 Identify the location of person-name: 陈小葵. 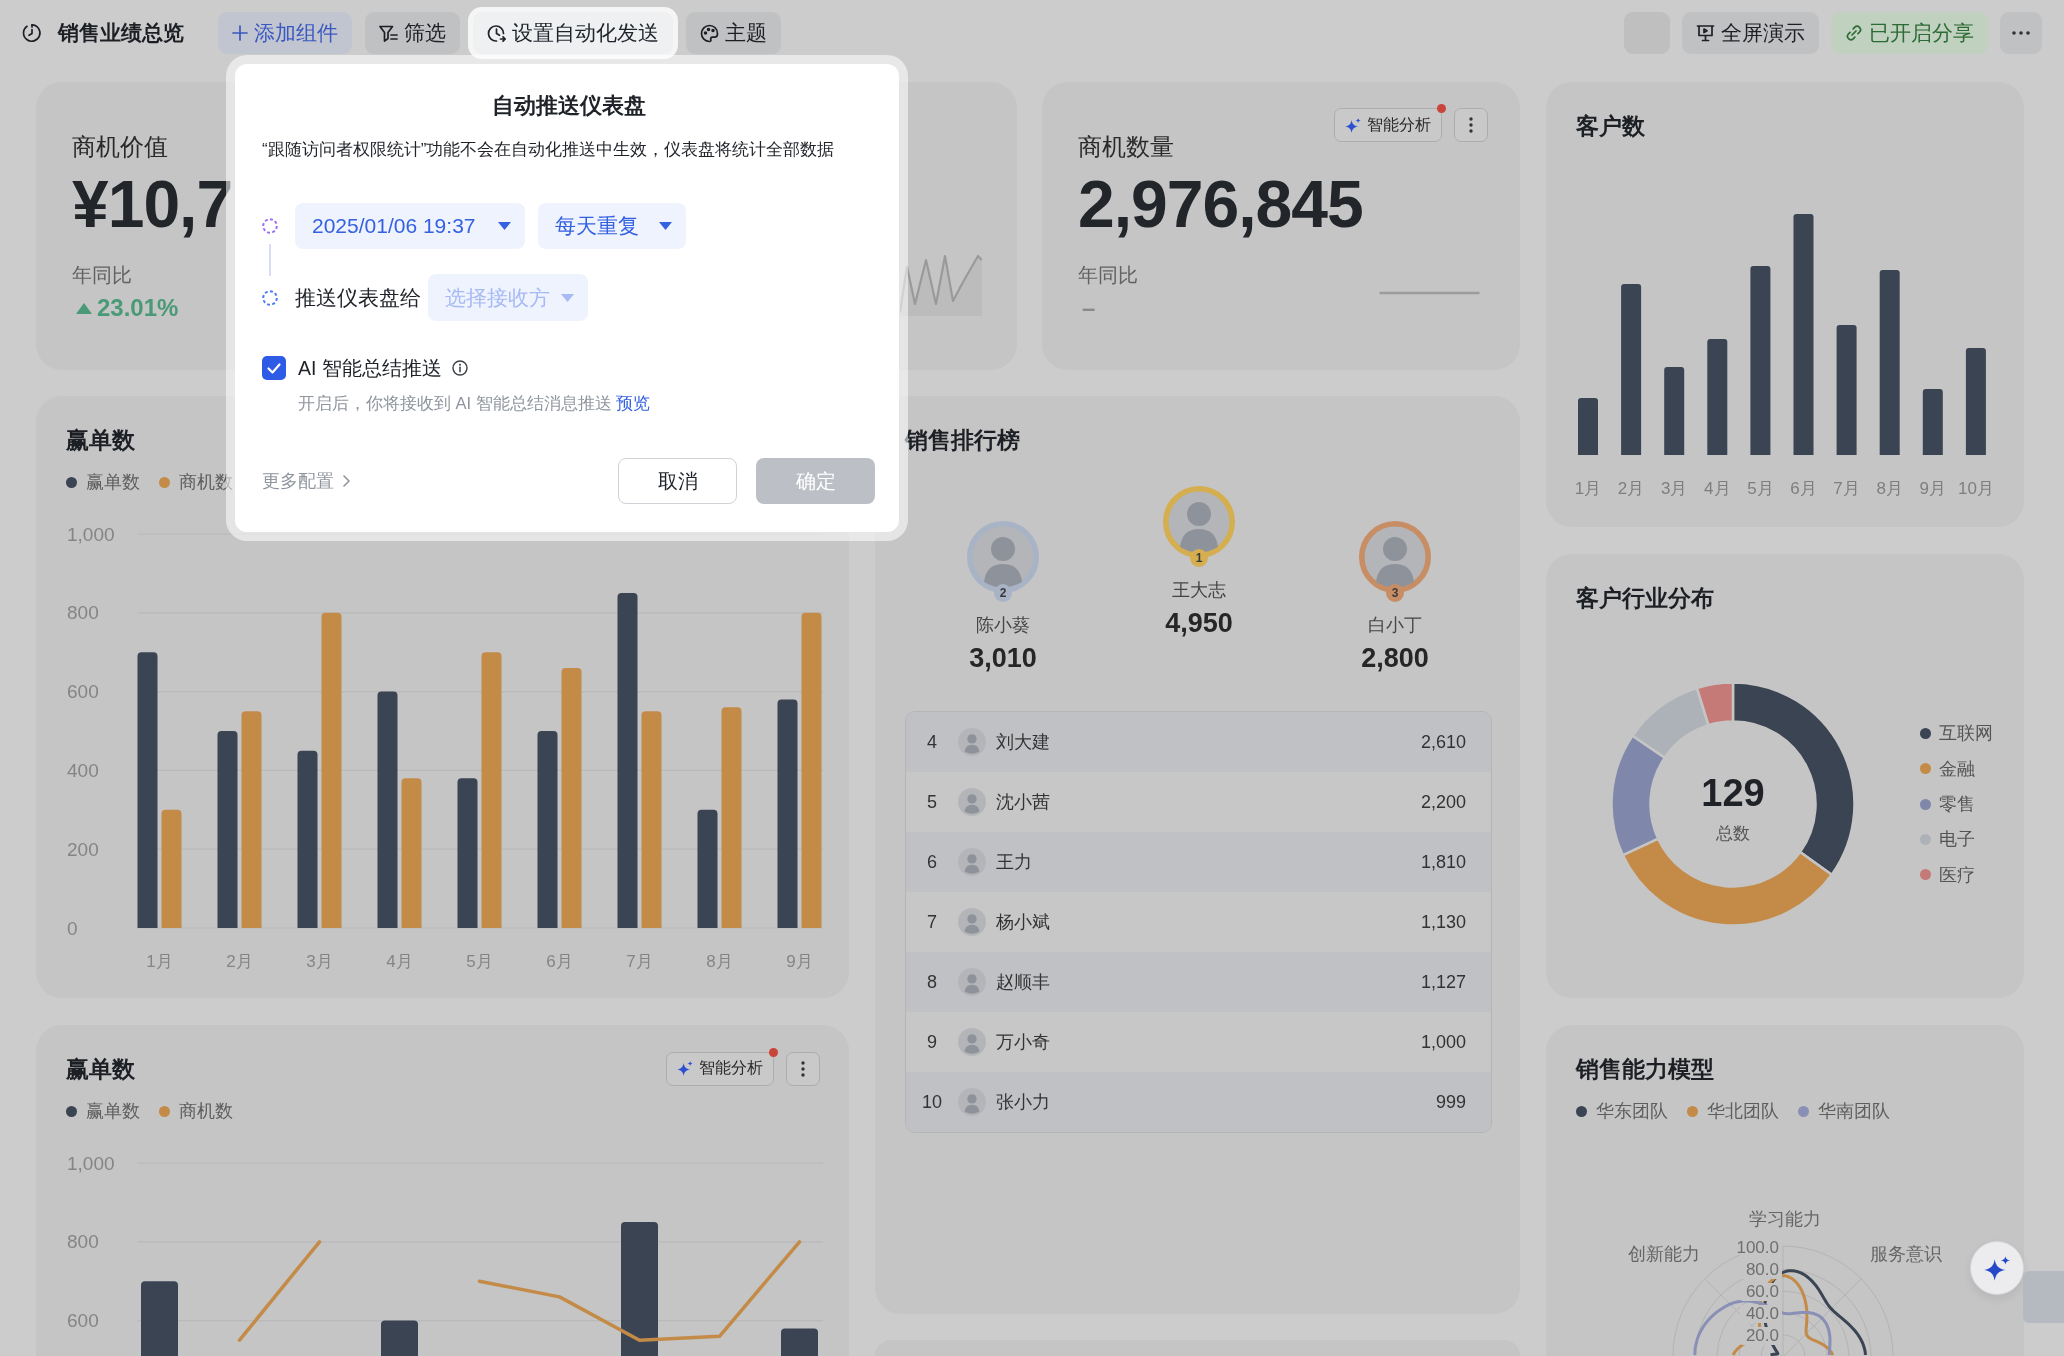
(1003, 625).